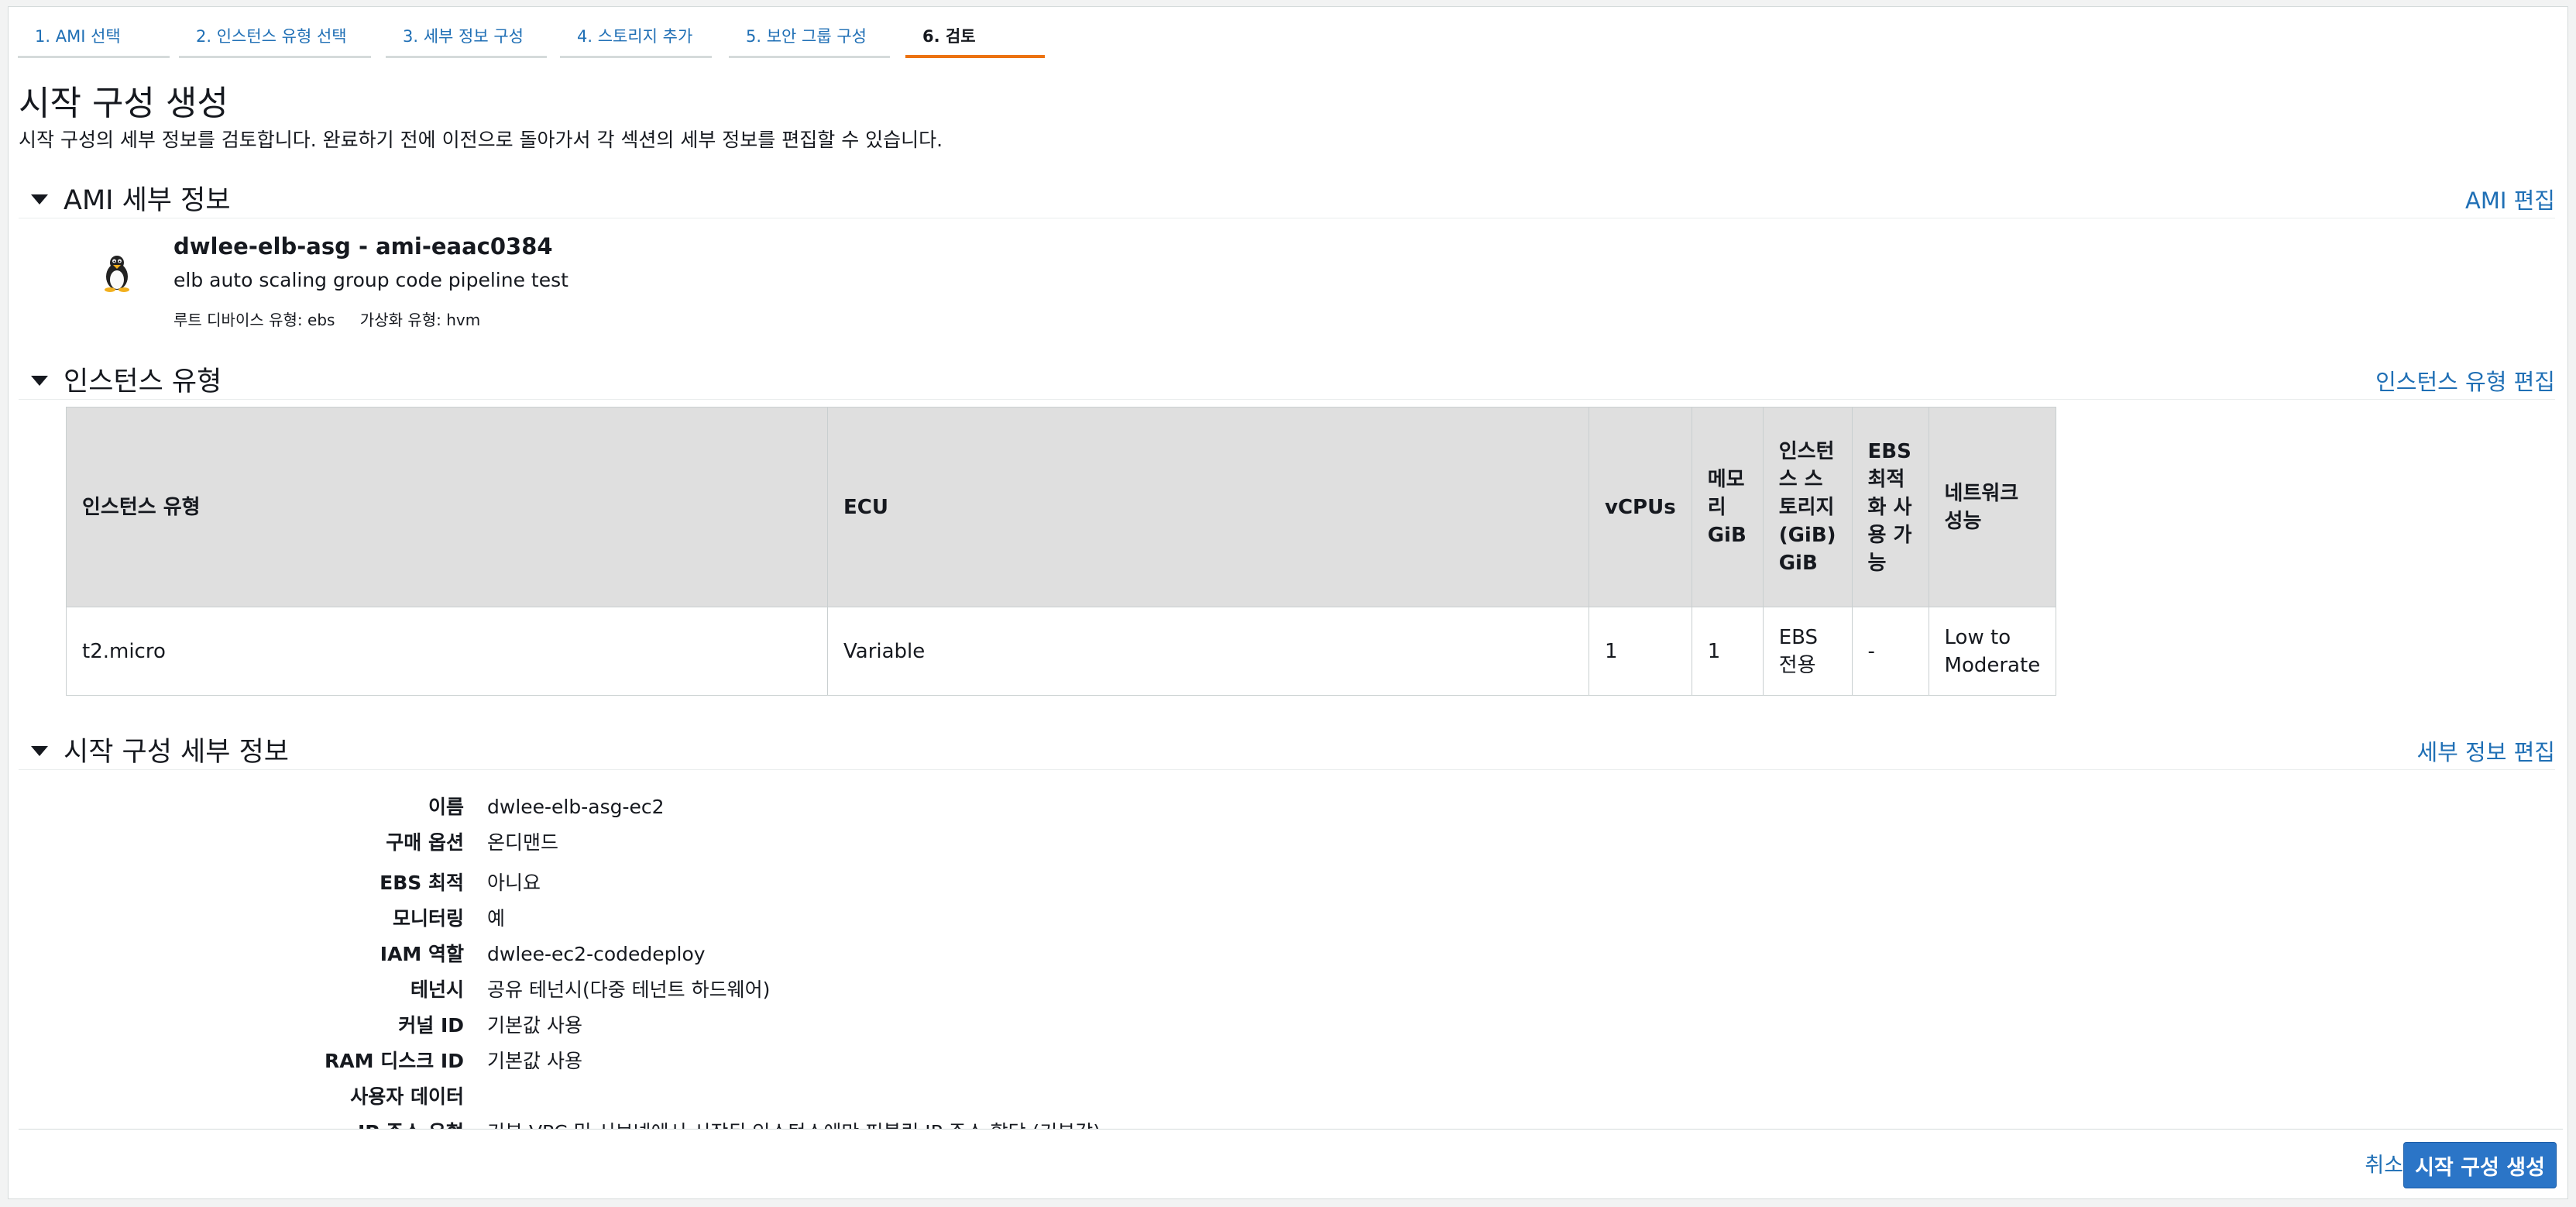 This screenshot has height=1207, width=2576. What do you see at coordinates (1287, 954) in the screenshot?
I see `detail-row: IAM 역할 dwlee-ec2-codedeploy` at bounding box center [1287, 954].